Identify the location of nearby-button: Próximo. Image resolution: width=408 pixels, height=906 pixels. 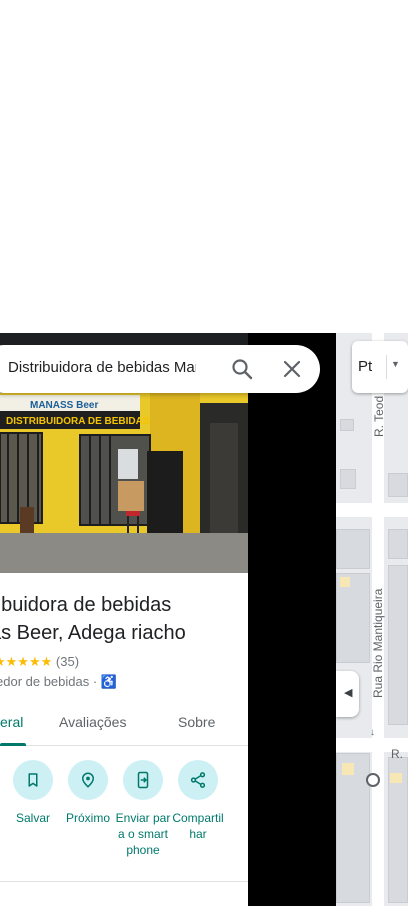
(88, 793).